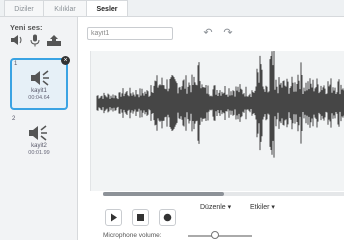 The image size is (344, 240). What do you see at coordinates (113, 217) in the screenshot?
I see `play-button` at bounding box center [113, 217].